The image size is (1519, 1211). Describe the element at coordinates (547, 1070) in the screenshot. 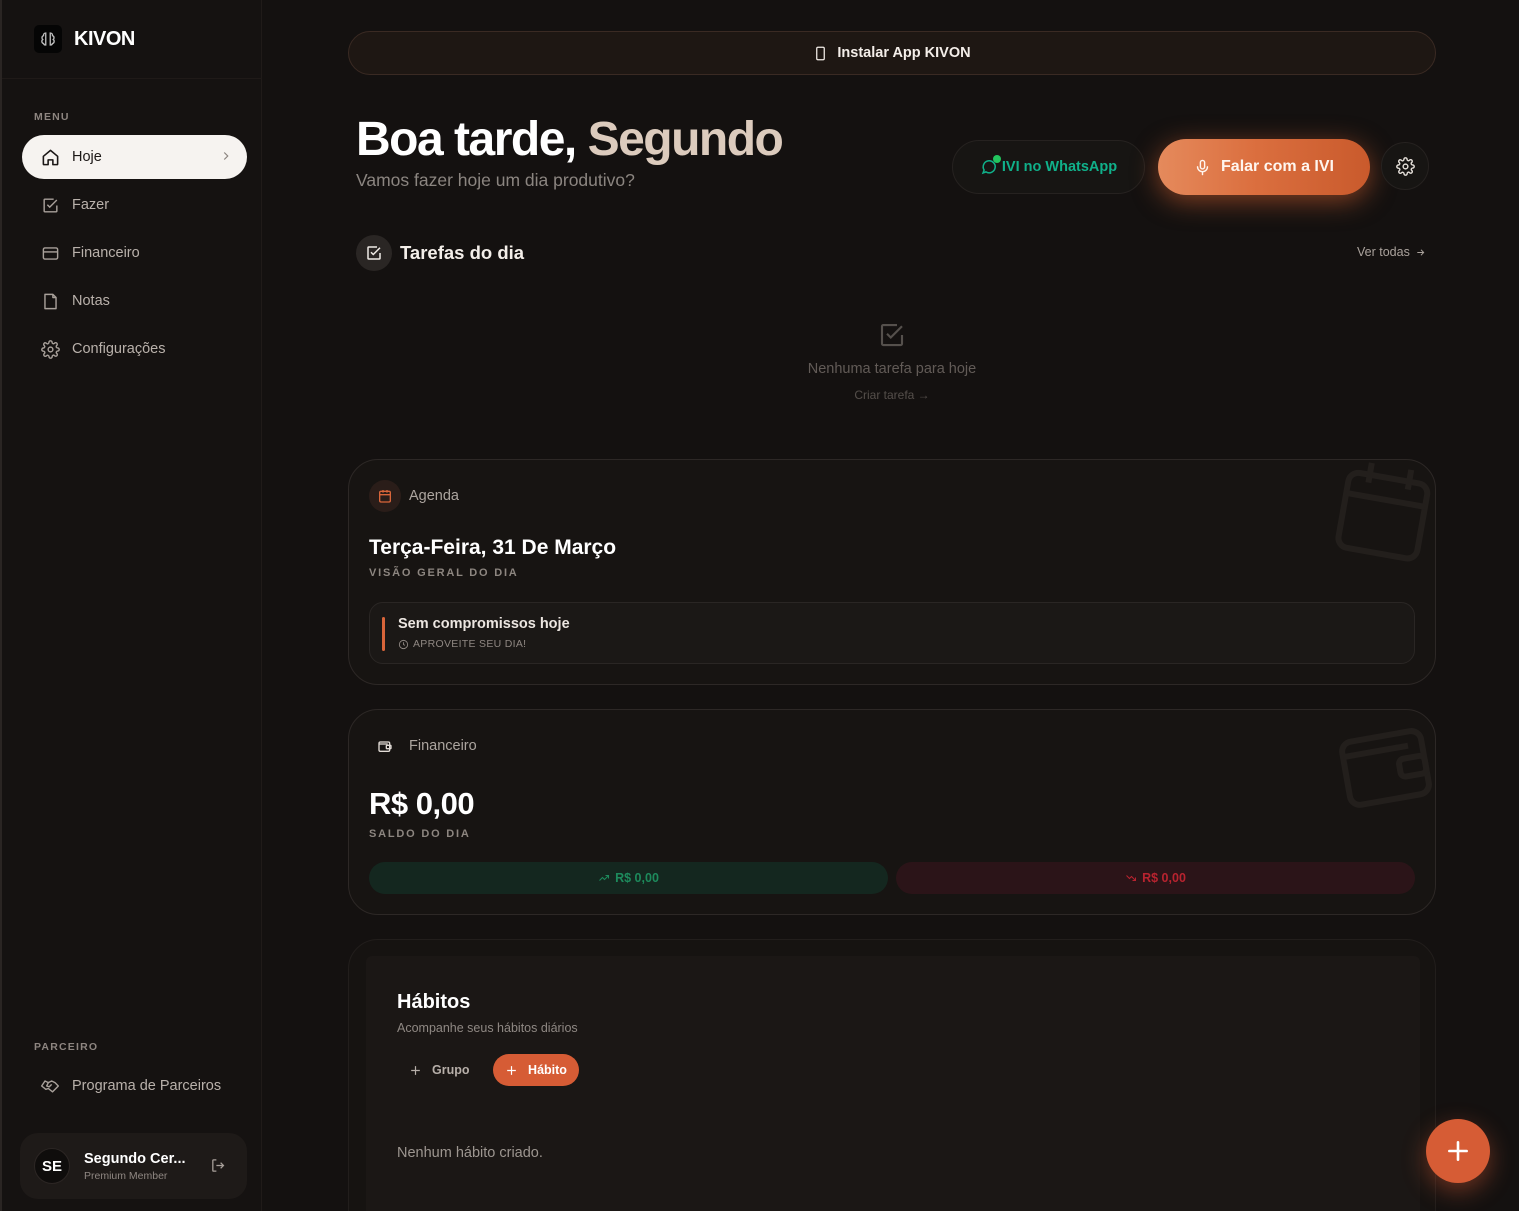

I see `add-habit-label: Hábito` at that location.